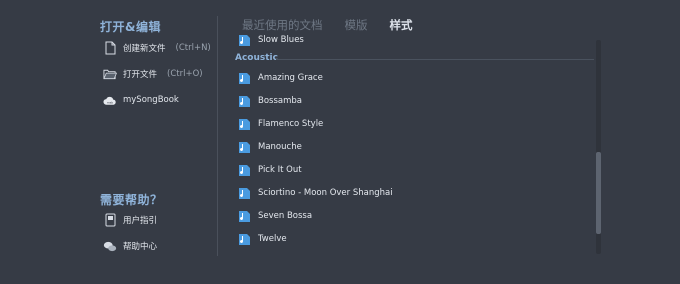  I want to click on list-item-label: Seven Bossa, so click(285, 216).